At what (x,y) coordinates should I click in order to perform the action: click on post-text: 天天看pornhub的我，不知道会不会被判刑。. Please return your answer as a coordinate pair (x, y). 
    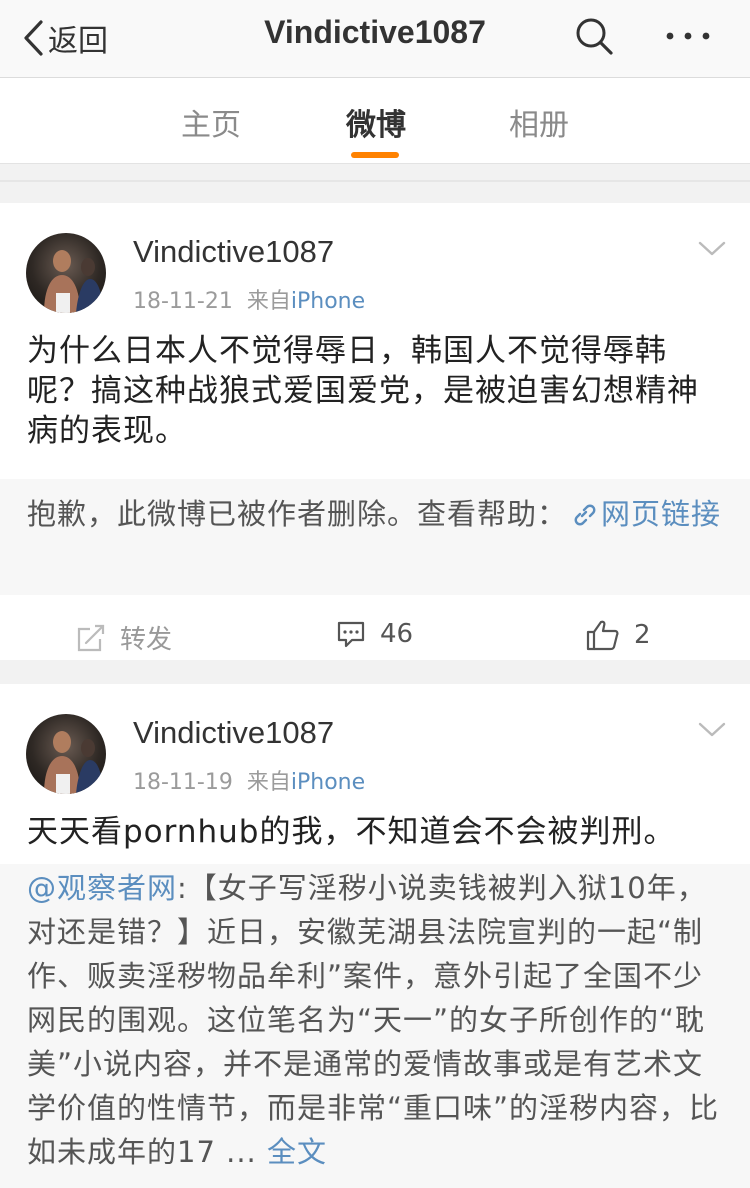
    Looking at the image, I should click on (351, 832).